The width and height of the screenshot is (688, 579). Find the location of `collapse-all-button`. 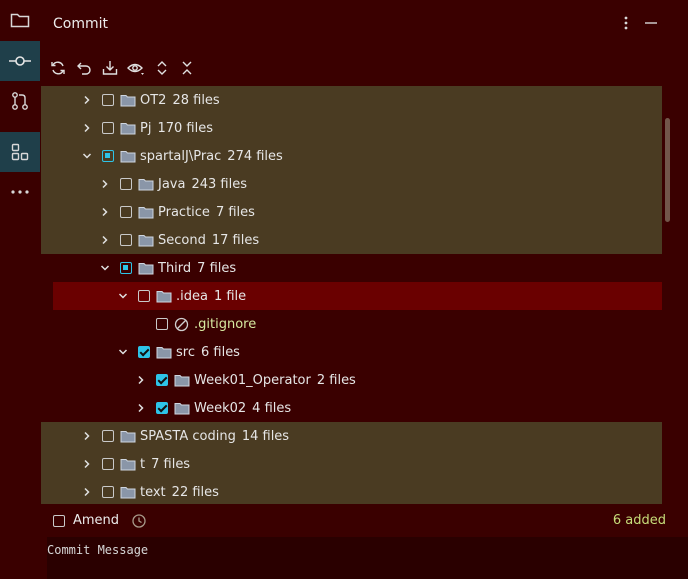

collapse-all-button is located at coordinates (187, 68).